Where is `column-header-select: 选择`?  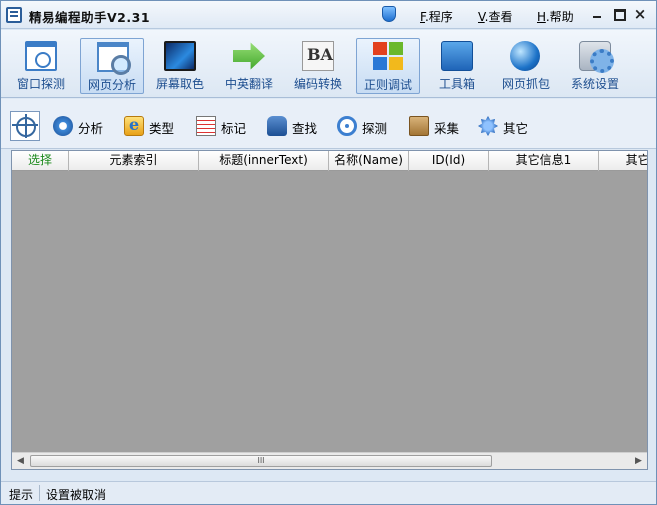
column-header-select: 选择 is located at coordinates (40, 161).